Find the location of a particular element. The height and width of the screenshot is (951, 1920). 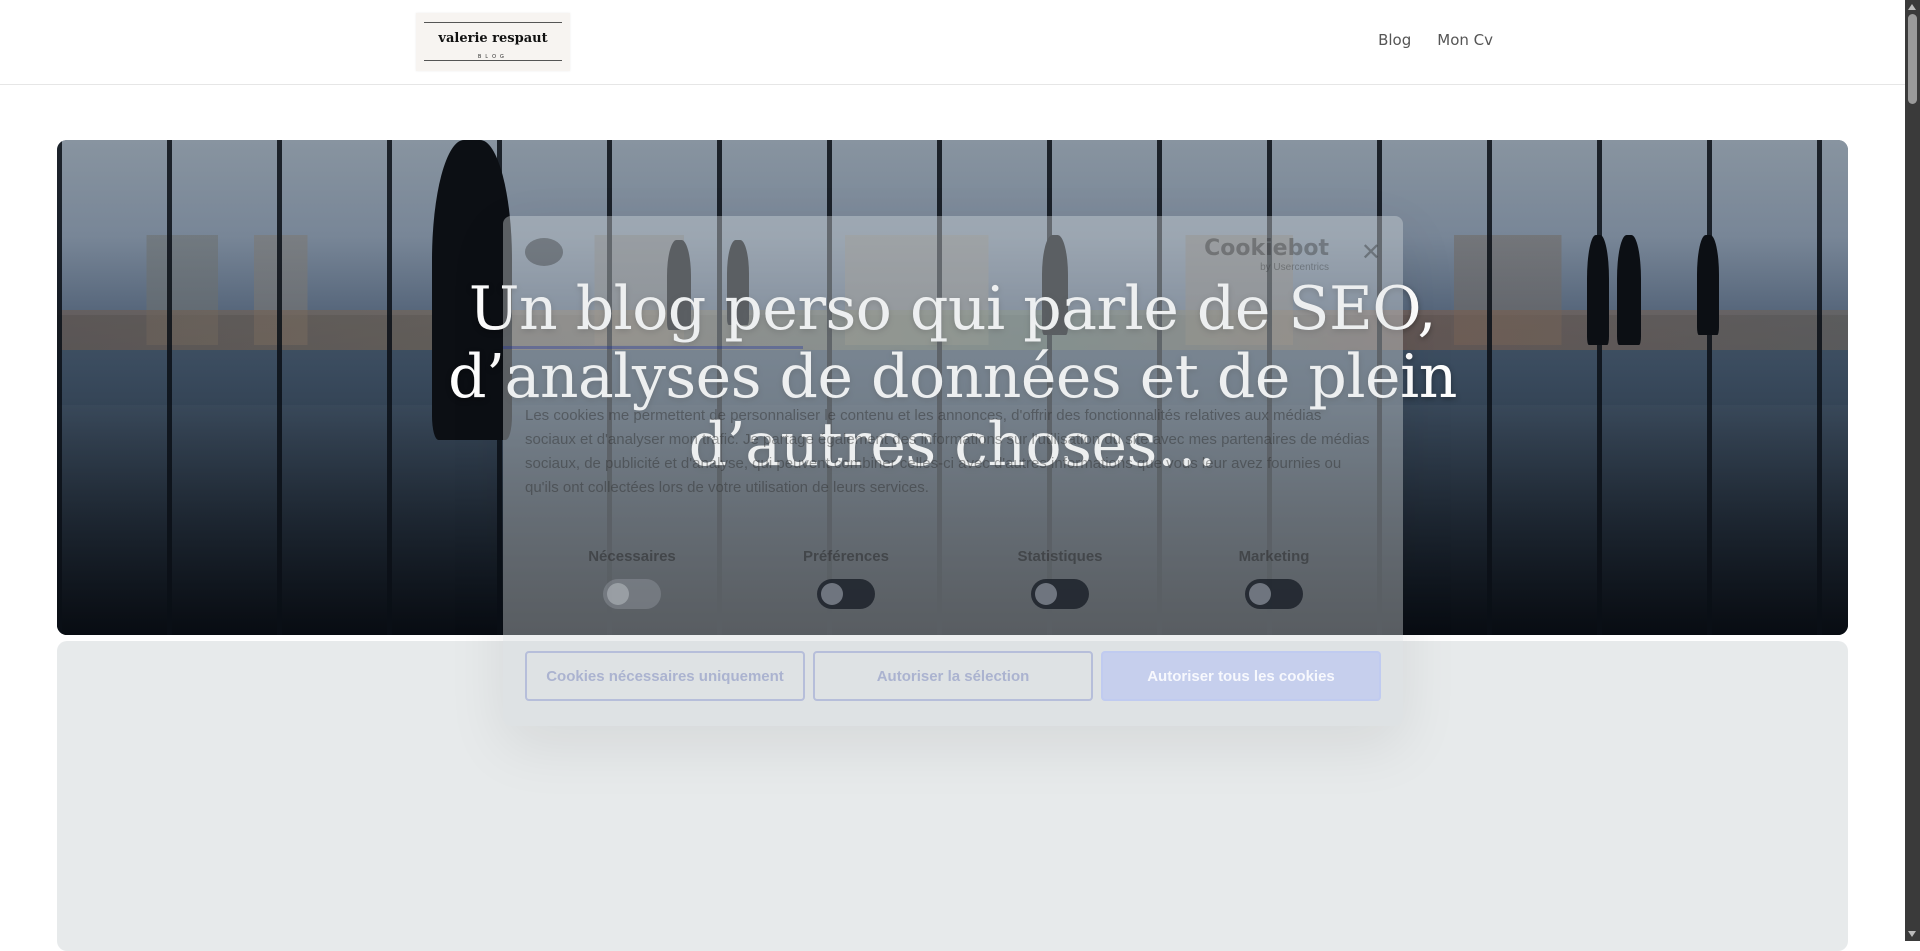

scrollbar-thumb is located at coordinates (1912, 59).